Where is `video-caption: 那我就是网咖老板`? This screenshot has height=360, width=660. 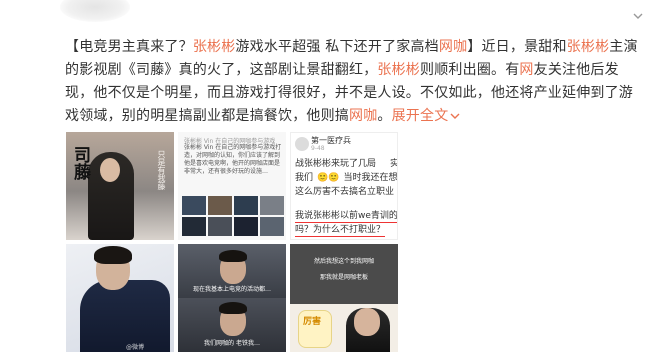 video-caption: 那我就是网咖老板 is located at coordinates (343, 277).